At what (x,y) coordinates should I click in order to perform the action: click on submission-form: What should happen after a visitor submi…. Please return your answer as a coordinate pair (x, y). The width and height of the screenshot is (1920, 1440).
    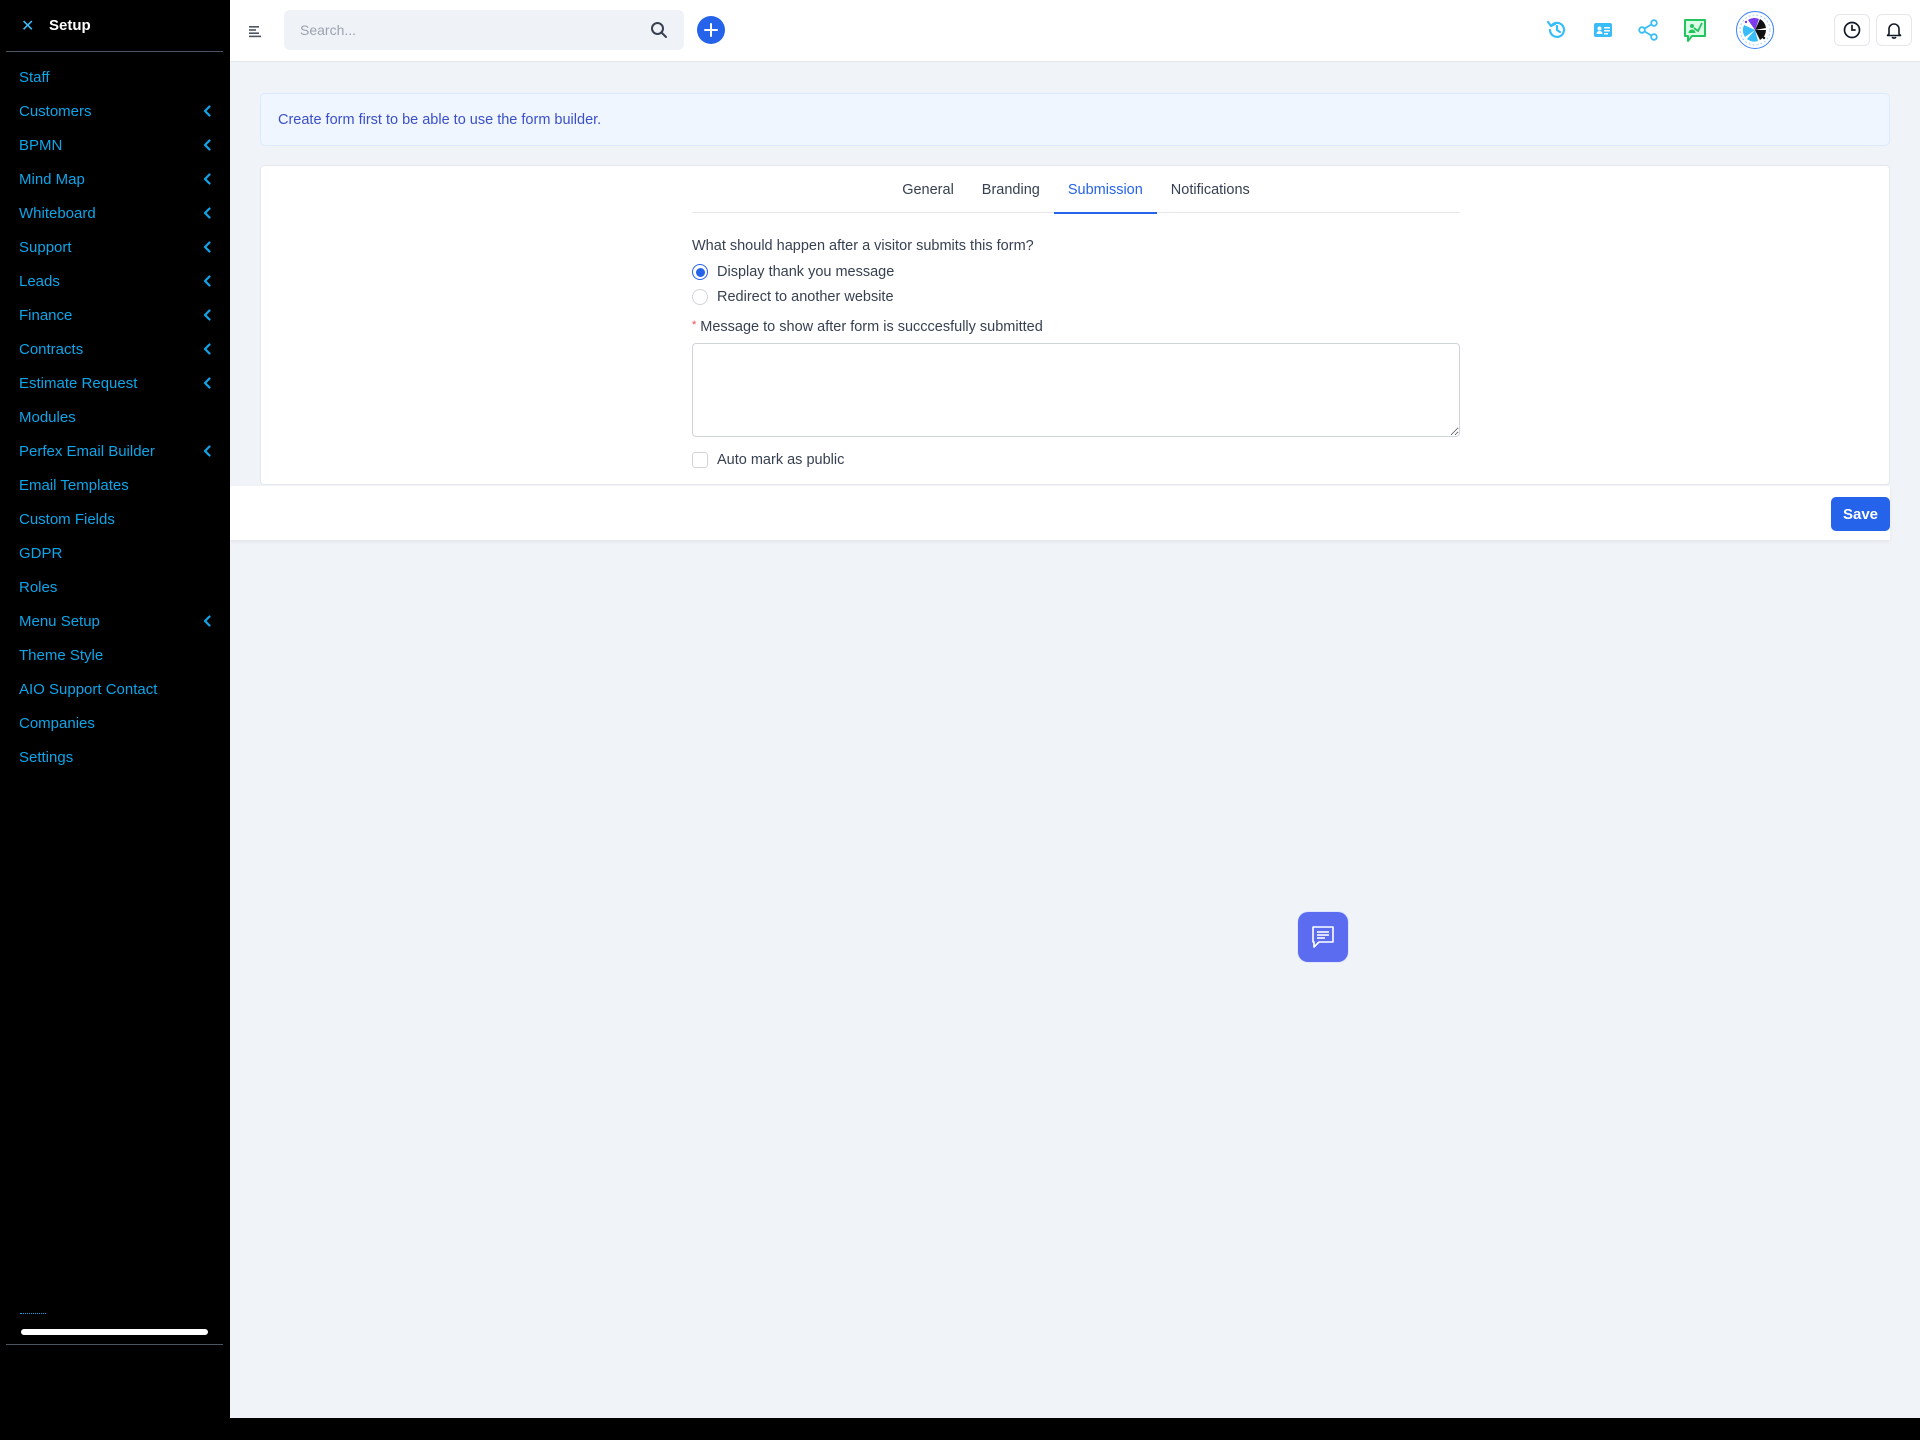
    Looking at the image, I should click on (1076, 340).